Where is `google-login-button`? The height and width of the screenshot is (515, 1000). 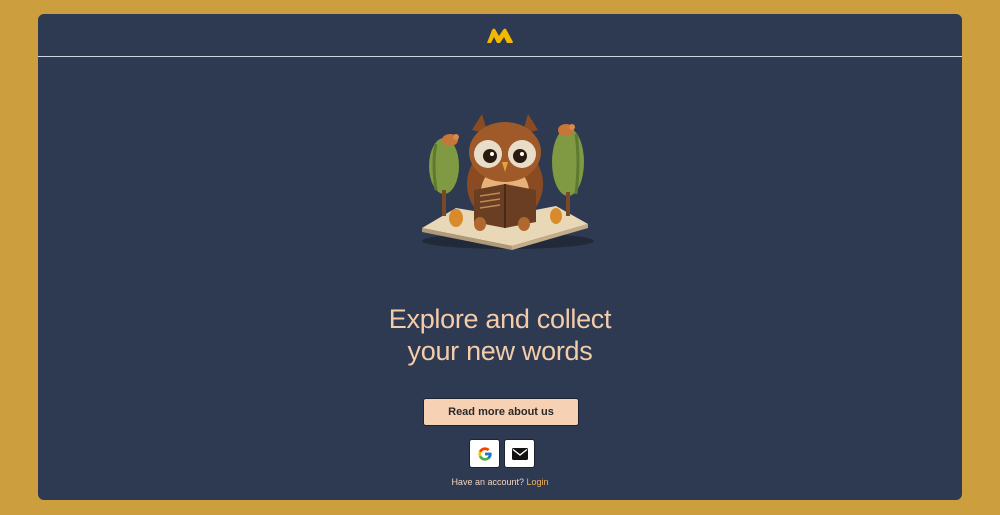 google-login-button is located at coordinates (484, 453).